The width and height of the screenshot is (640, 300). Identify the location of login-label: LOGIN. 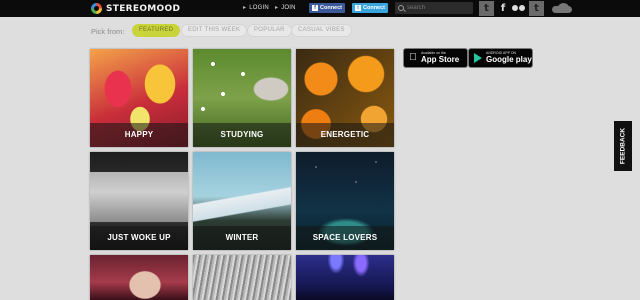
(259, 7).